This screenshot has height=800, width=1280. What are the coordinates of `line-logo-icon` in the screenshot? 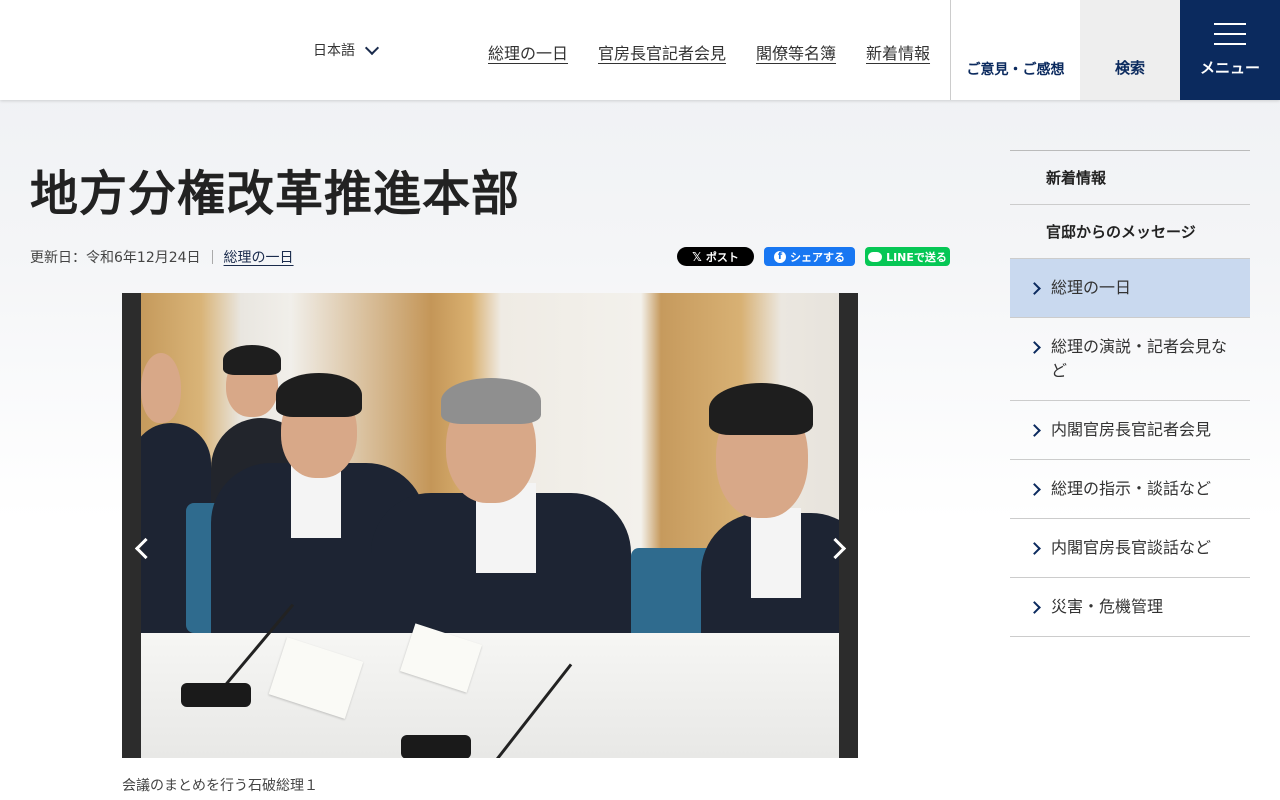 It's located at (875, 256).